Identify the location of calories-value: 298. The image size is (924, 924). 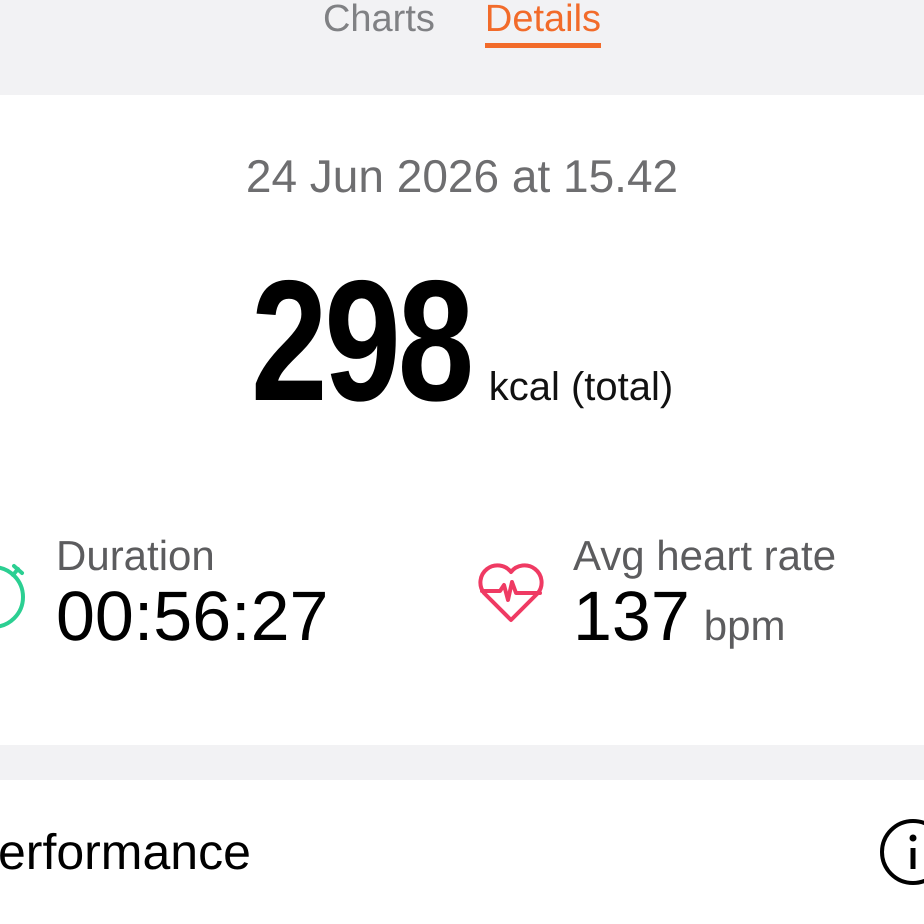
(360, 341).